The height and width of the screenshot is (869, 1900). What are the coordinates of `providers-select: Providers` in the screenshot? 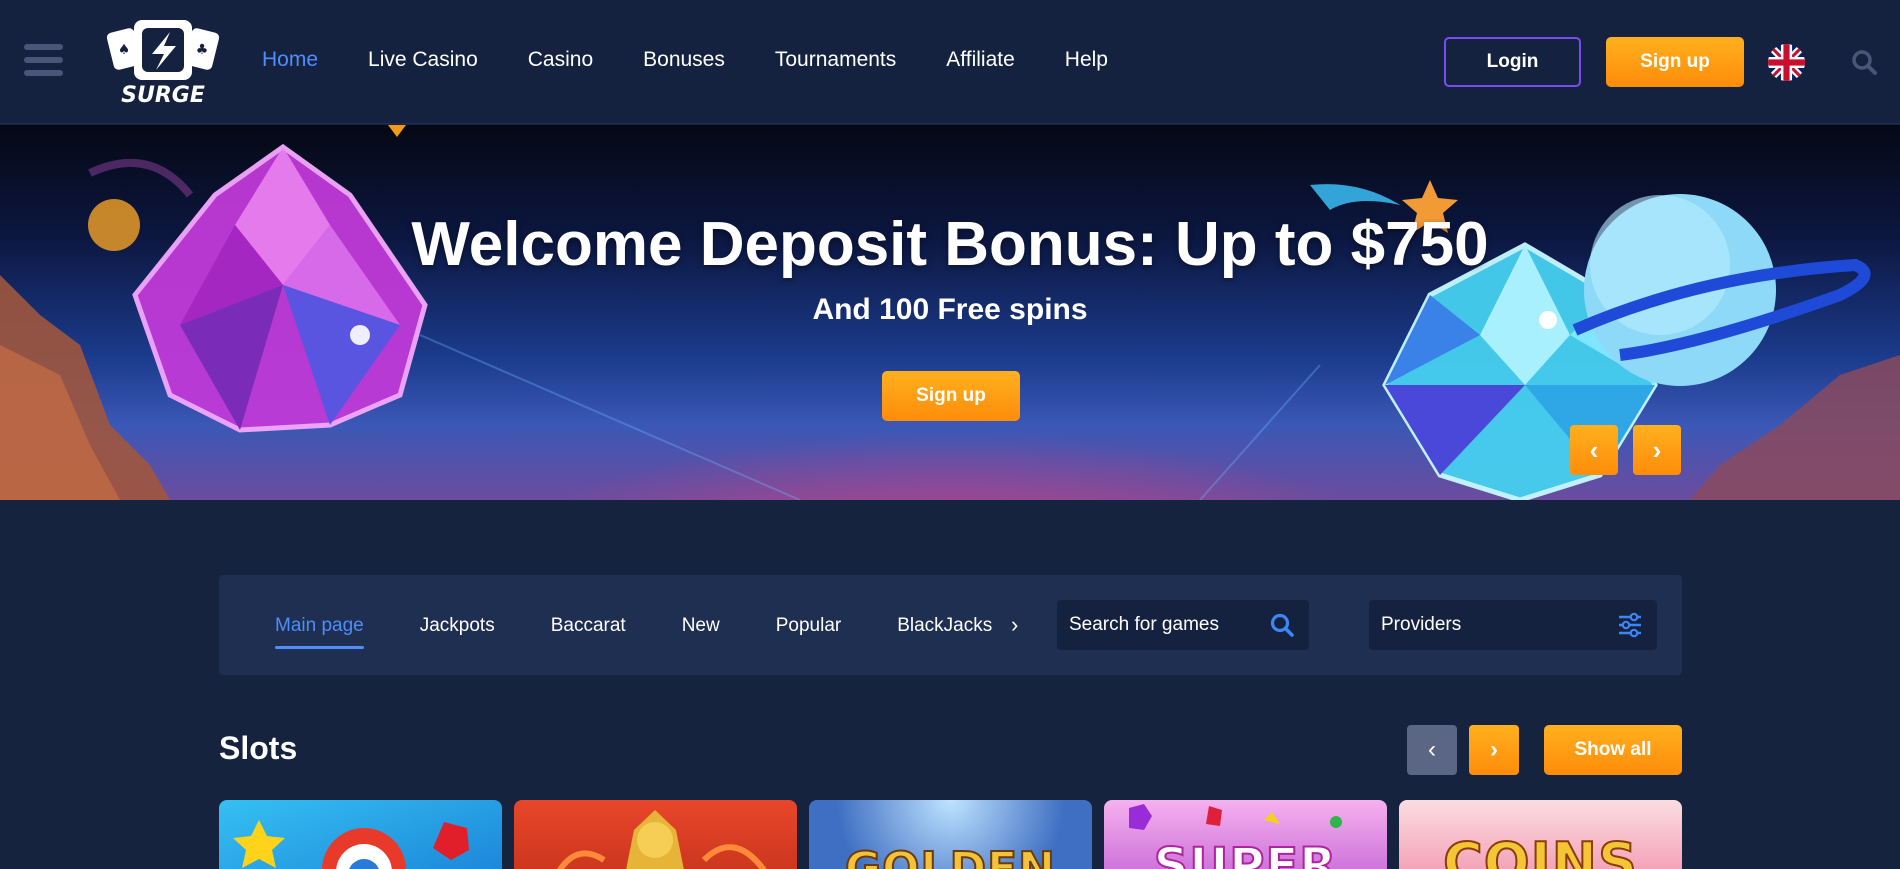 It's located at (1513, 625).